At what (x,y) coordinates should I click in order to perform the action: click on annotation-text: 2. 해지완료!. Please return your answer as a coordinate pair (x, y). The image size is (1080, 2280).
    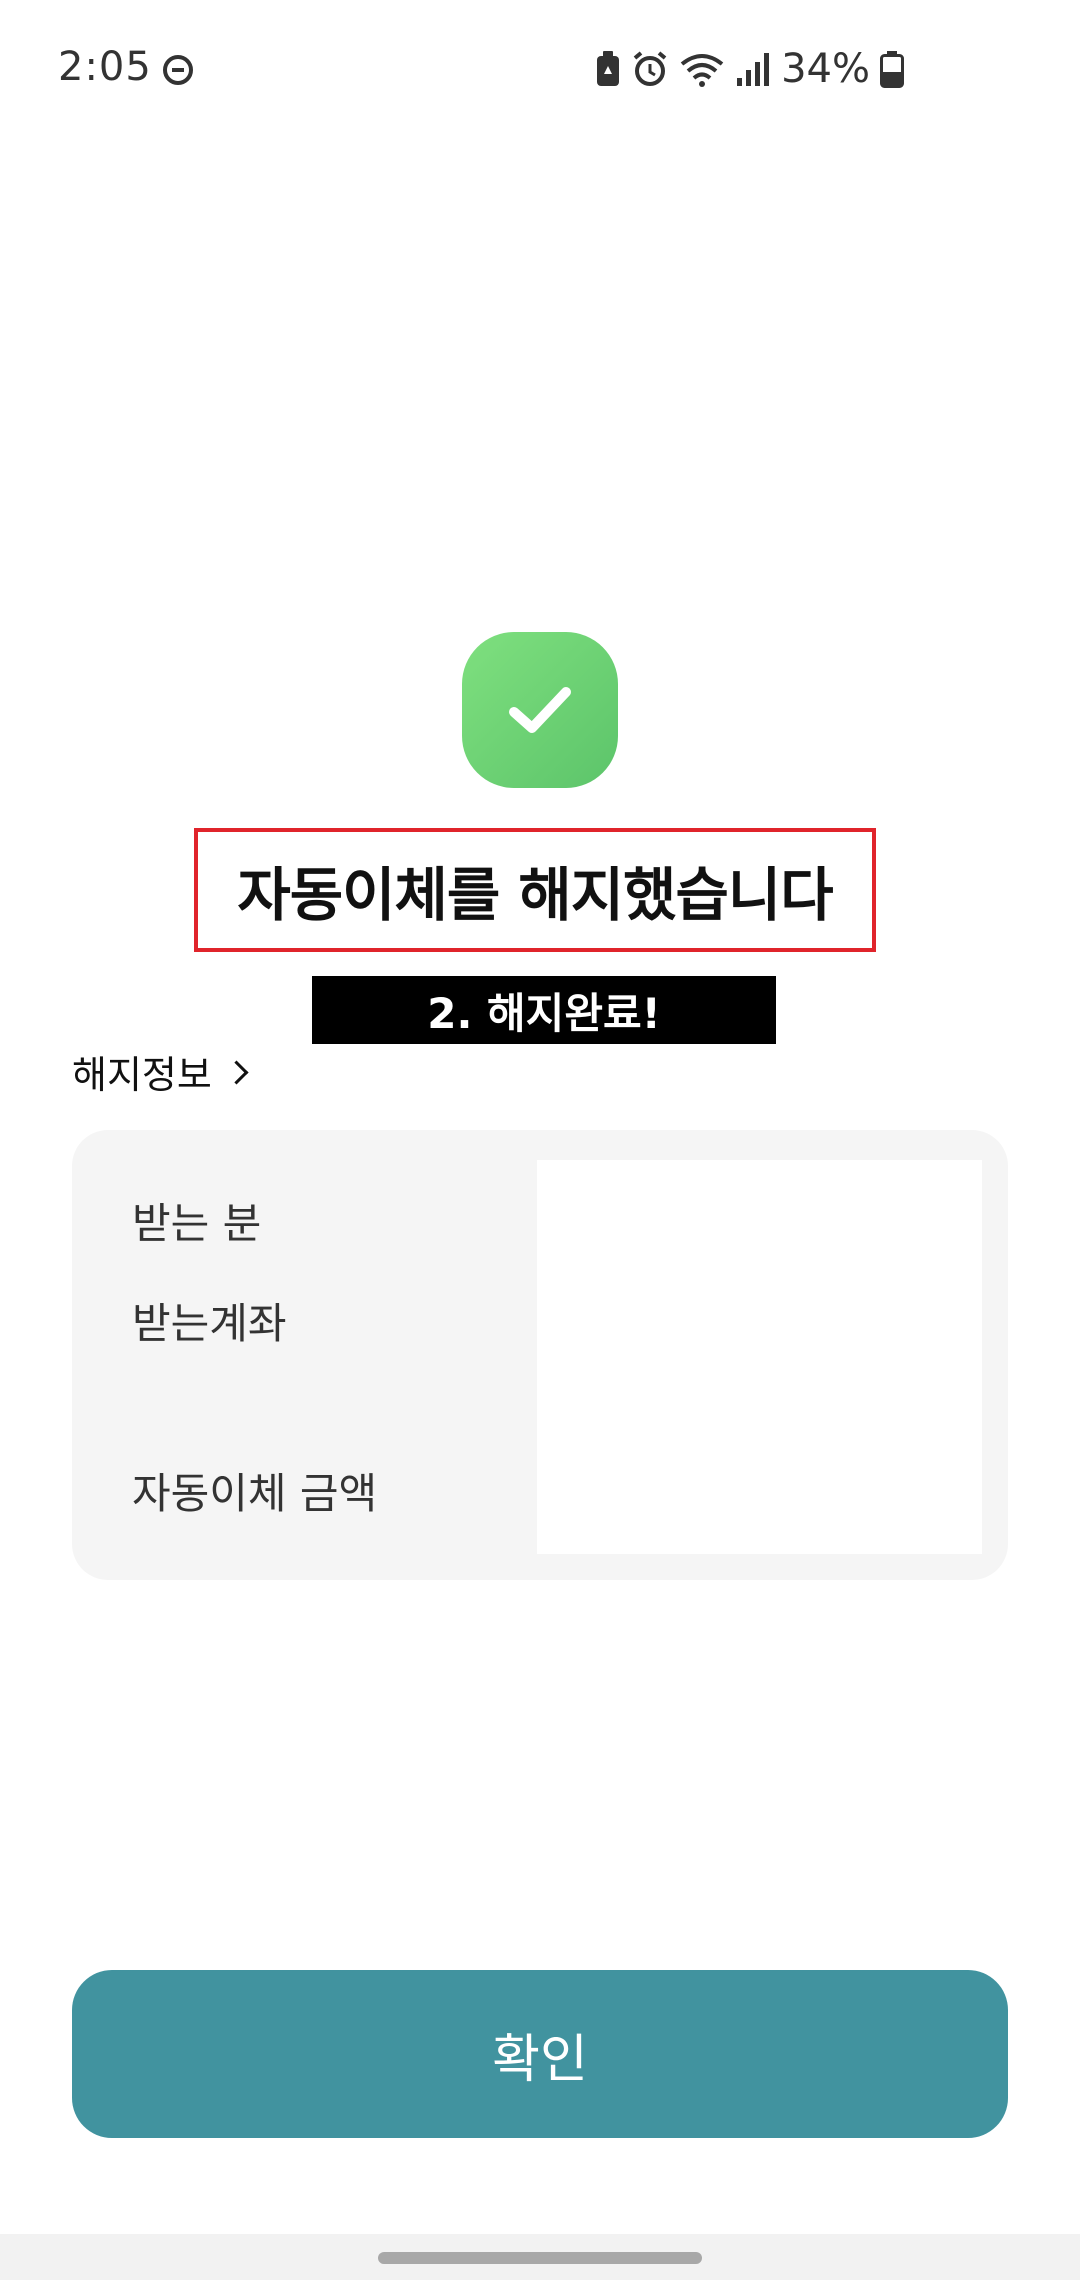
    Looking at the image, I should click on (544, 1013).